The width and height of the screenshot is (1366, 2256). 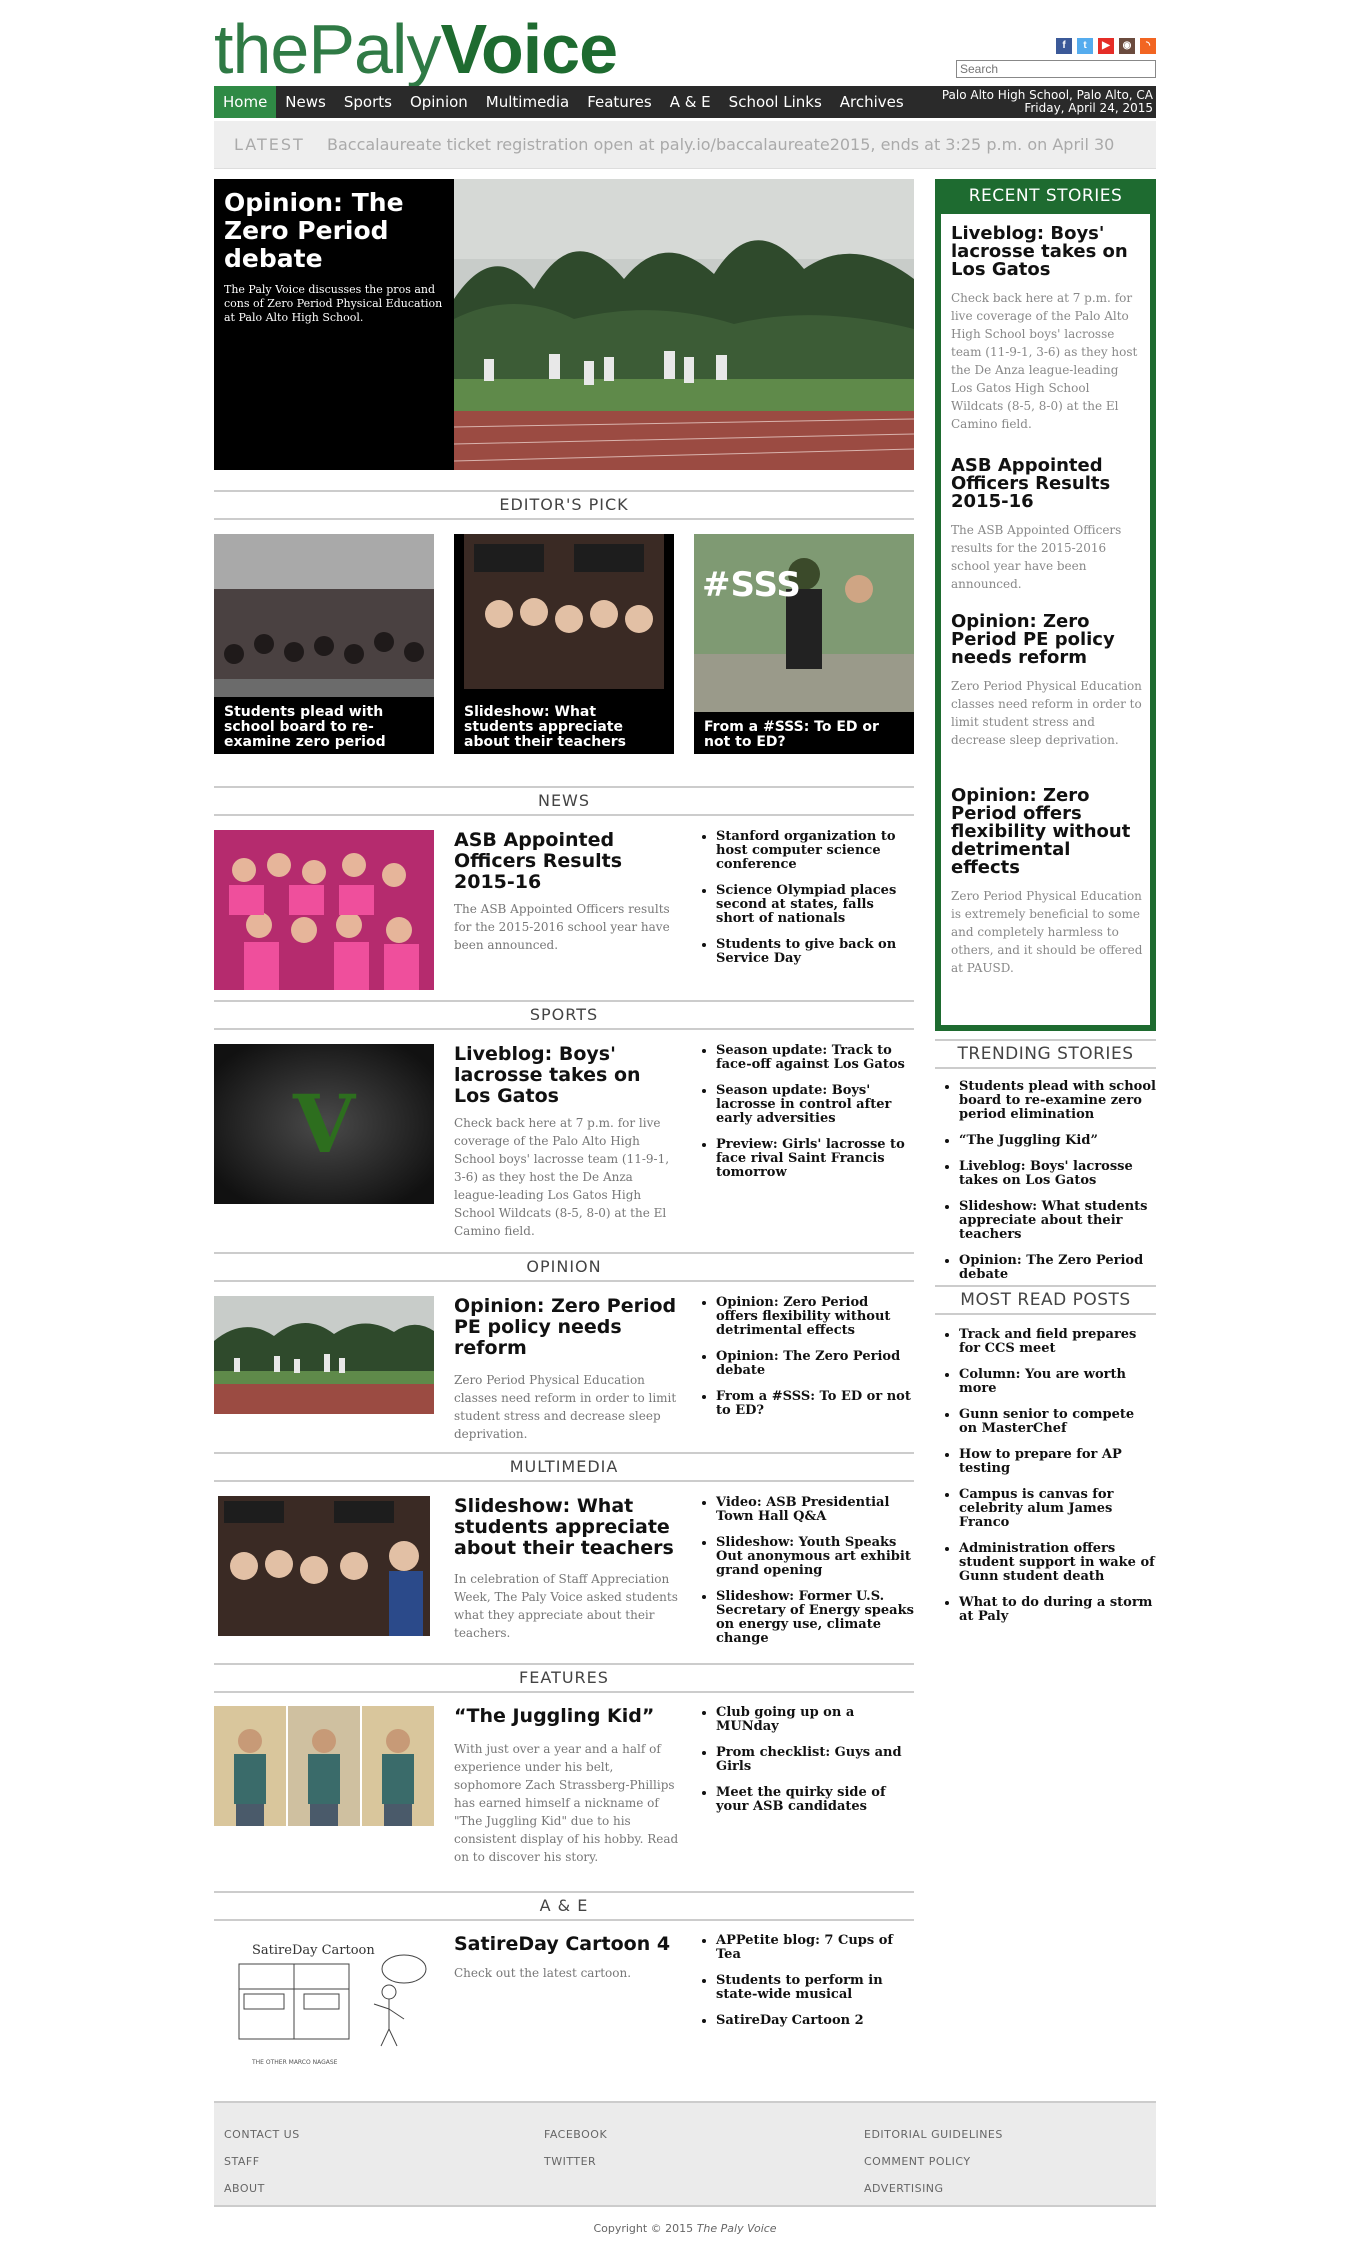 I want to click on sports-thumbnail: V, so click(x=324, y=1124).